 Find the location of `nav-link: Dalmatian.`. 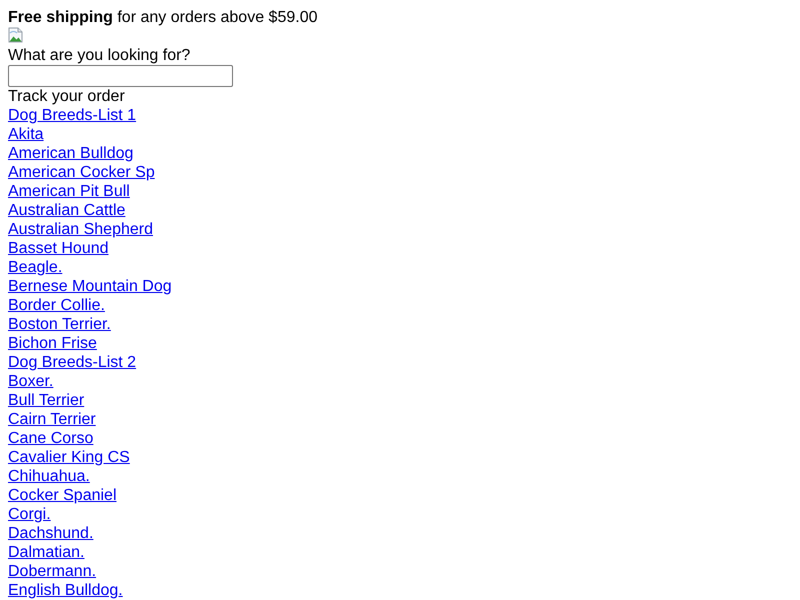

nav-link: Dalmatian. is located at coordinates (46, 552).